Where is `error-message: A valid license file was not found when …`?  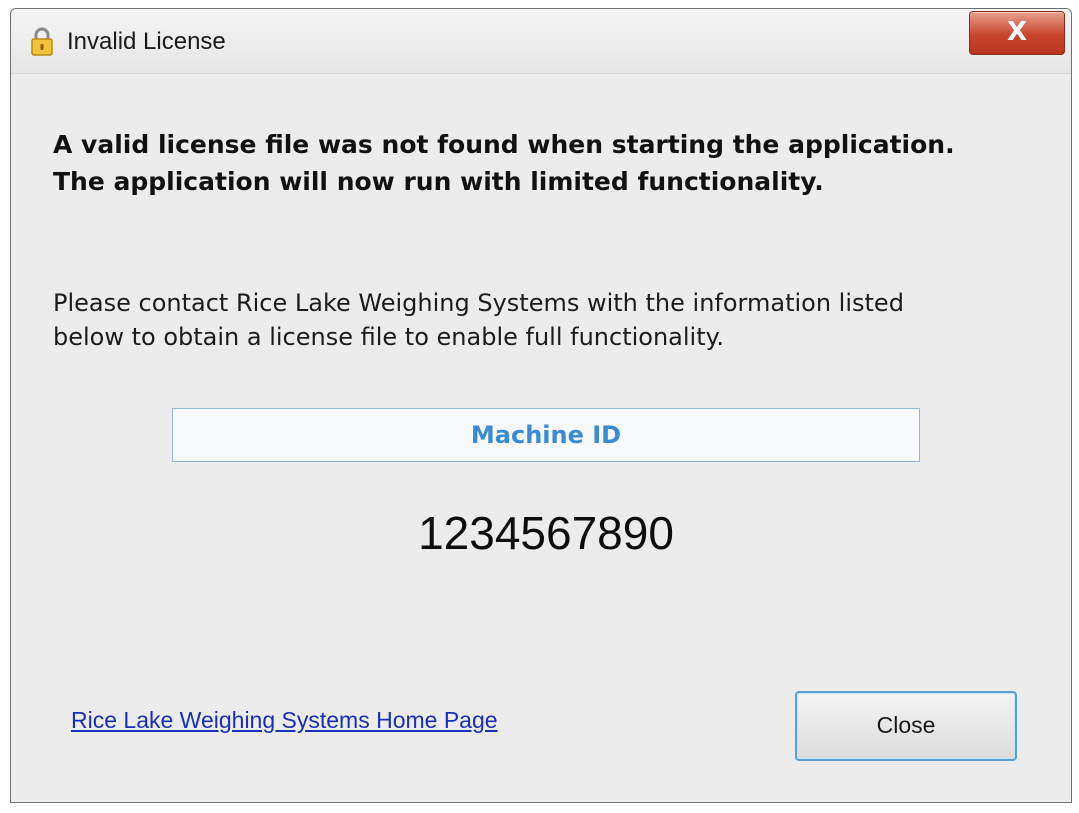 error-message: A valid license file was not found when … is located at coordinates (533, 163).